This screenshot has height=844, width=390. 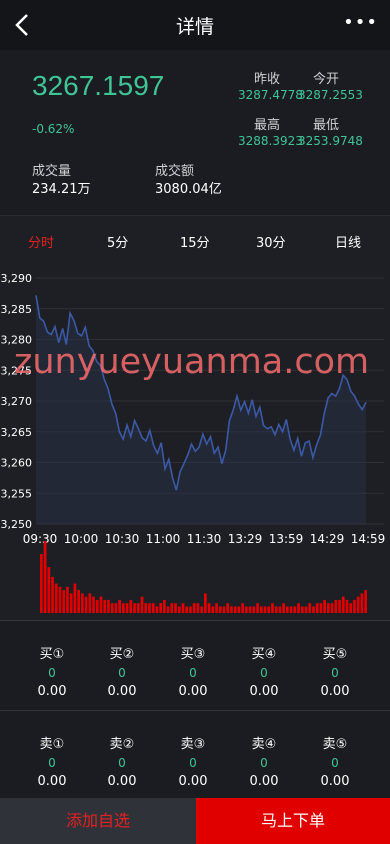 What do you see at coordinates (98, 821) in the screenshot?
I see `add-watchlist-button: 添加自选` at bounding box center [98, 821].